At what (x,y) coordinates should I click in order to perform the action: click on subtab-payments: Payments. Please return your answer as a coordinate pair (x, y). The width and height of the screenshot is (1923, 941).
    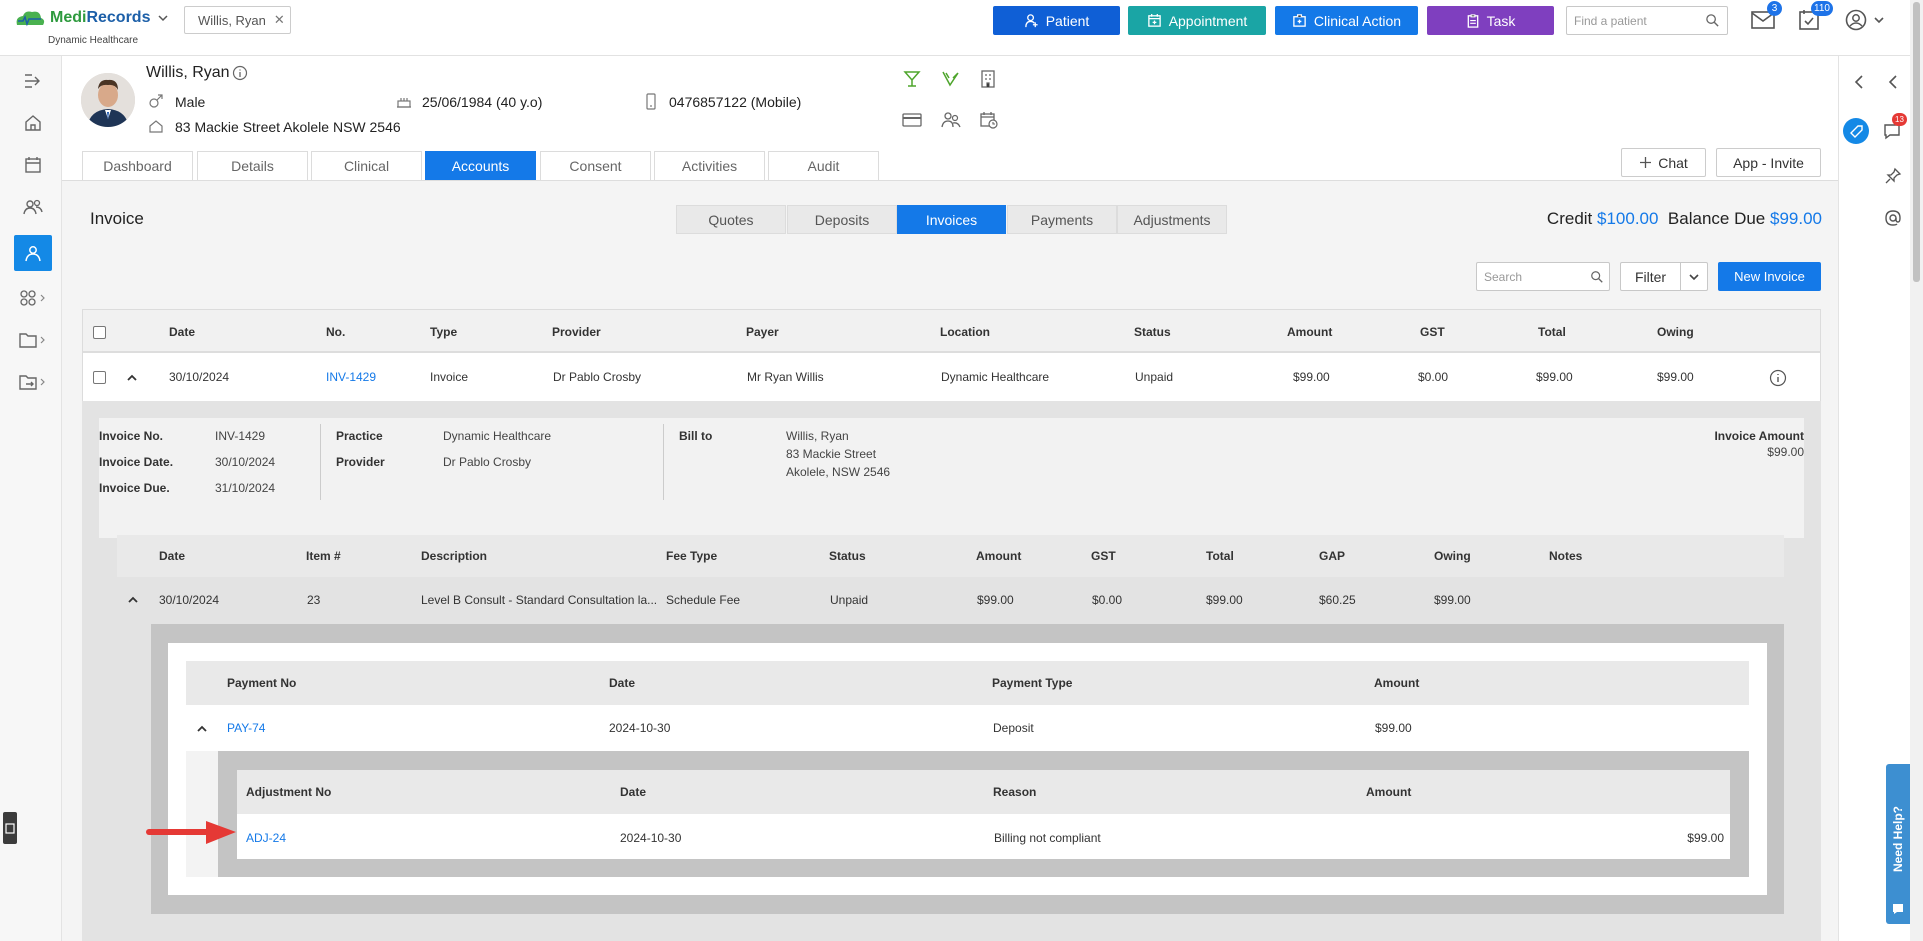
    Looking at the image, I should click on (1062, 219).